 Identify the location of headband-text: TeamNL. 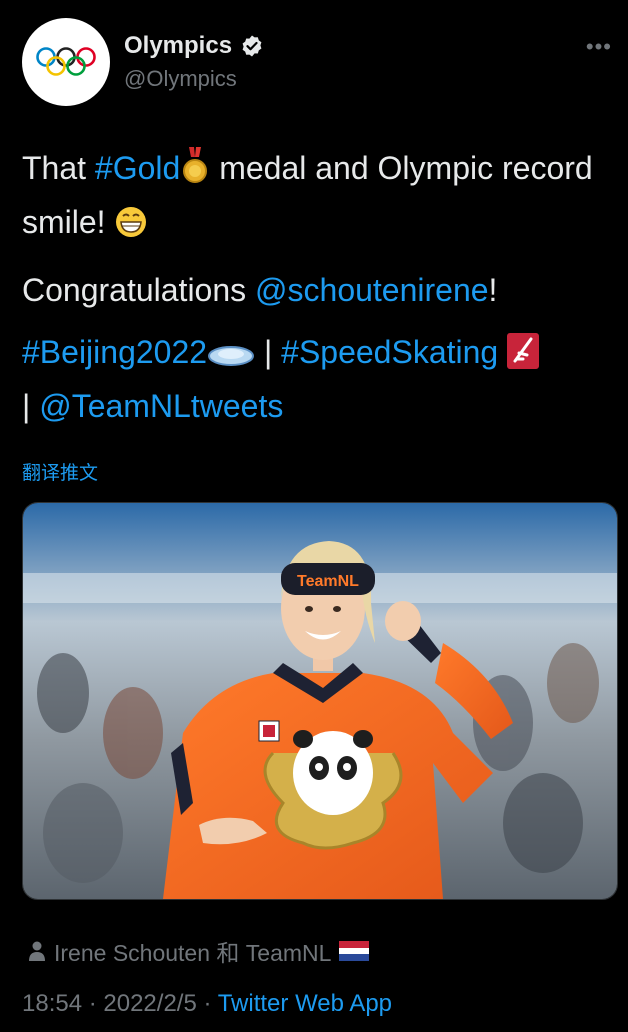
(328, 581).